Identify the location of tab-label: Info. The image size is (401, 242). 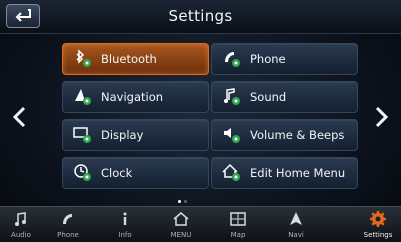
(125, 235).